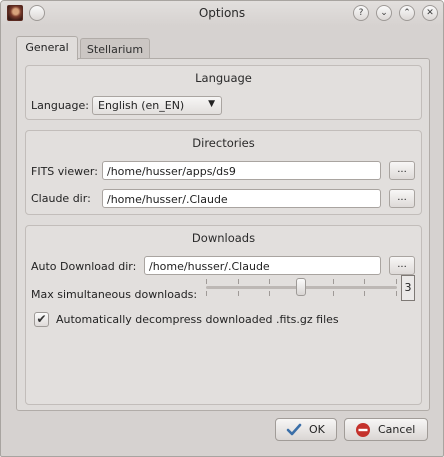 This screenshot has width=444, height=457. Describe the element at coordinates (64, 171) in the screenshot. I see `fits-viewer-label: FITS viewer:` at that location.